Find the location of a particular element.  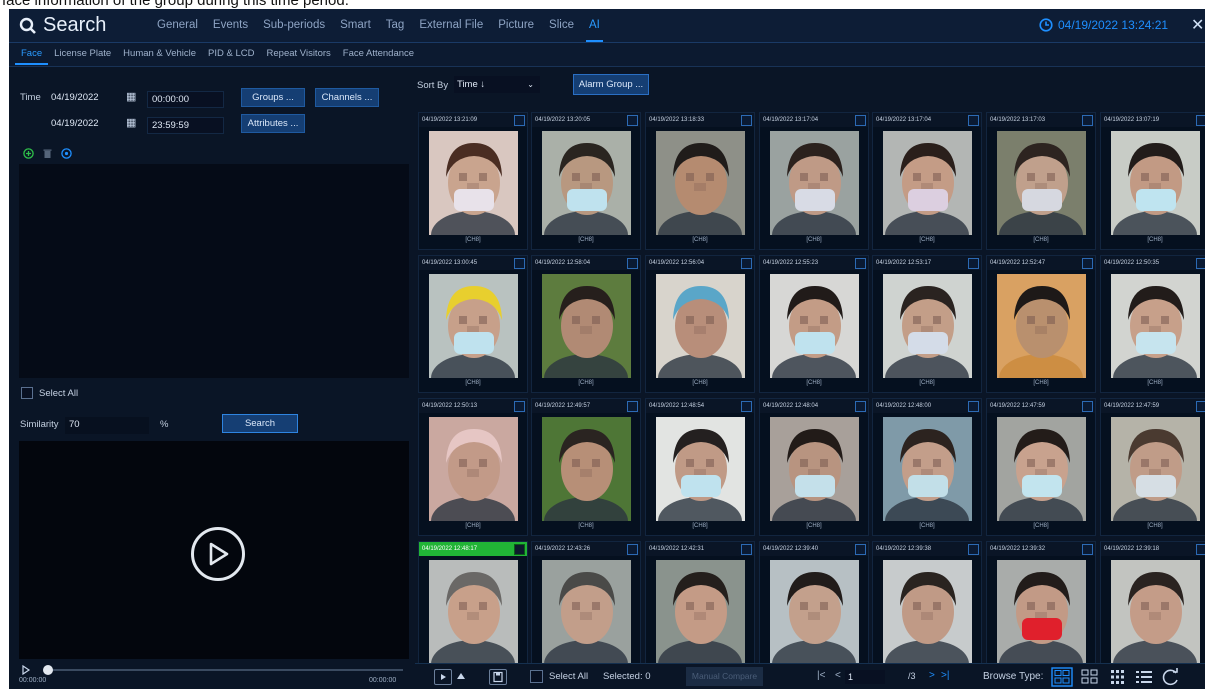

grid-large-icon is located at coordinates (1062, 677).